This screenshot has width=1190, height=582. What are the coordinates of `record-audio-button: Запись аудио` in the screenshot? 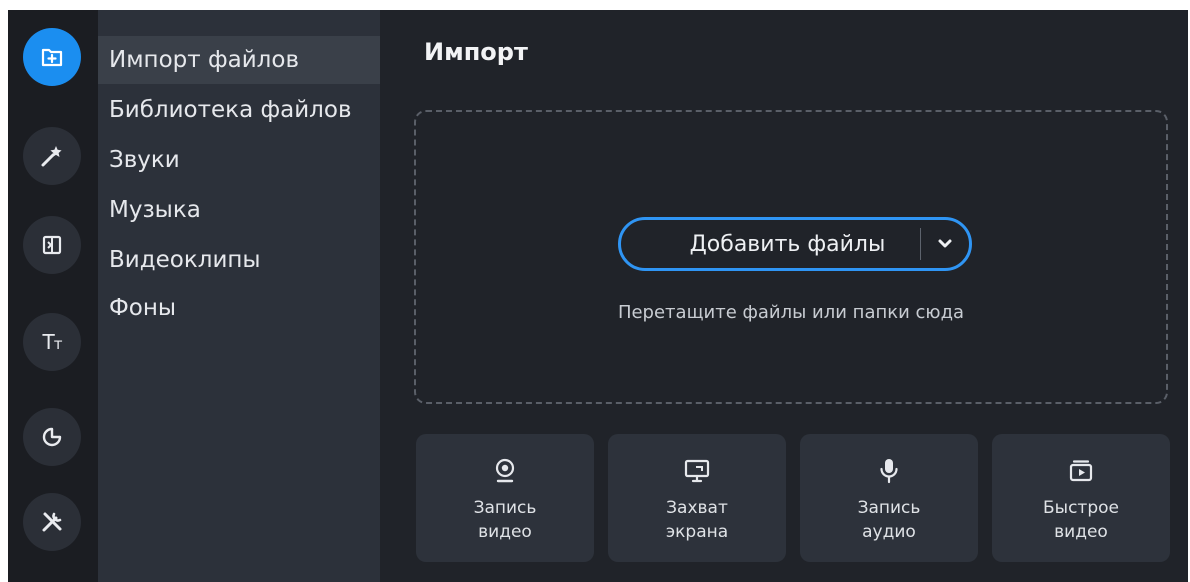 It's located at (889, 498).